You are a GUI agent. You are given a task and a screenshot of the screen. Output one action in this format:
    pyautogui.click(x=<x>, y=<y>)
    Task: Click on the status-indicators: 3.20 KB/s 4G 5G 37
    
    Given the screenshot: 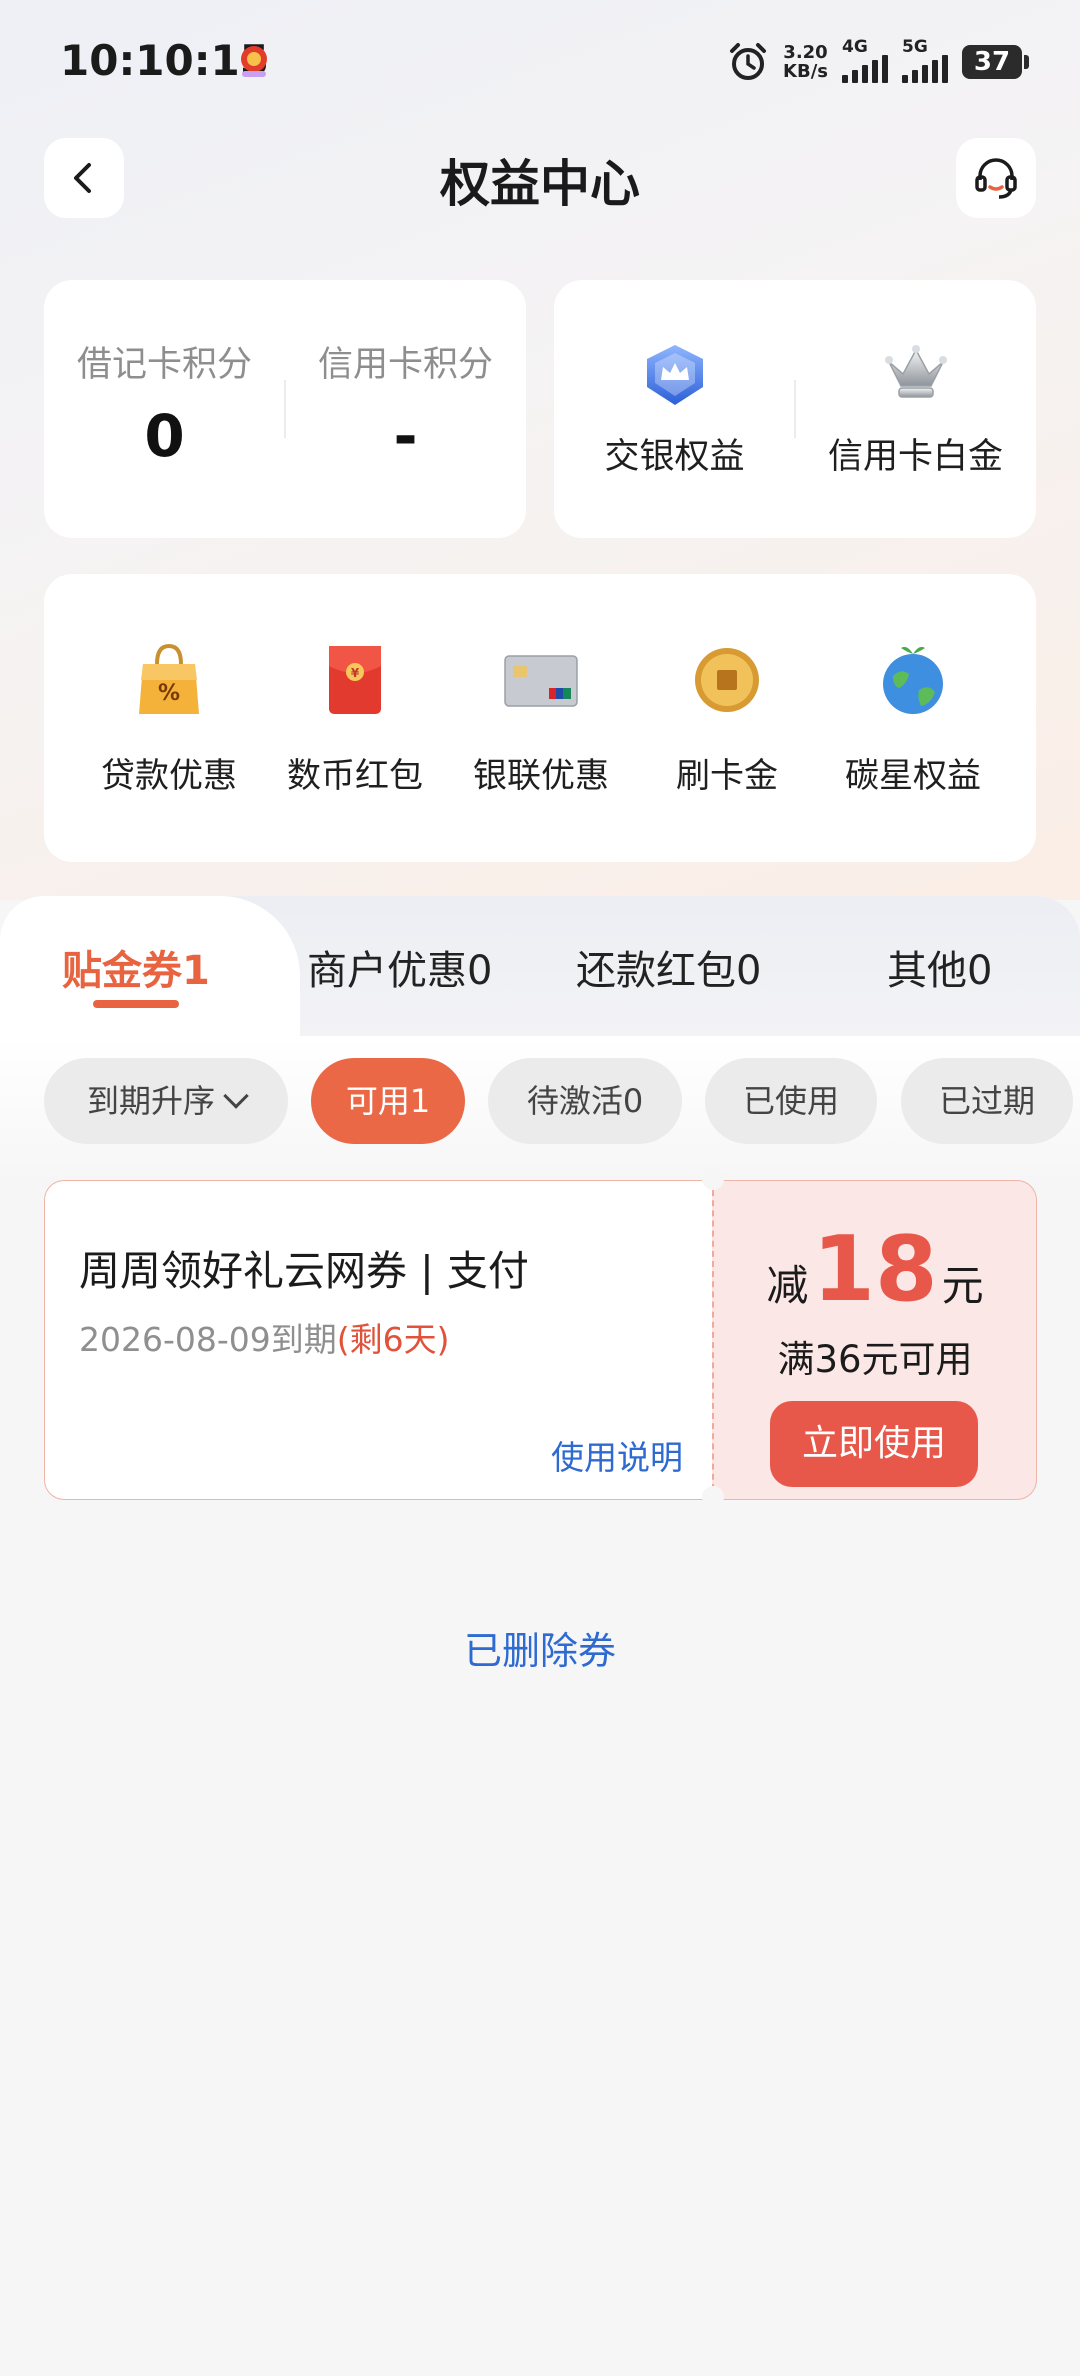 What is the action you would take?
    pyautogui.click(x=878, y=61)
    